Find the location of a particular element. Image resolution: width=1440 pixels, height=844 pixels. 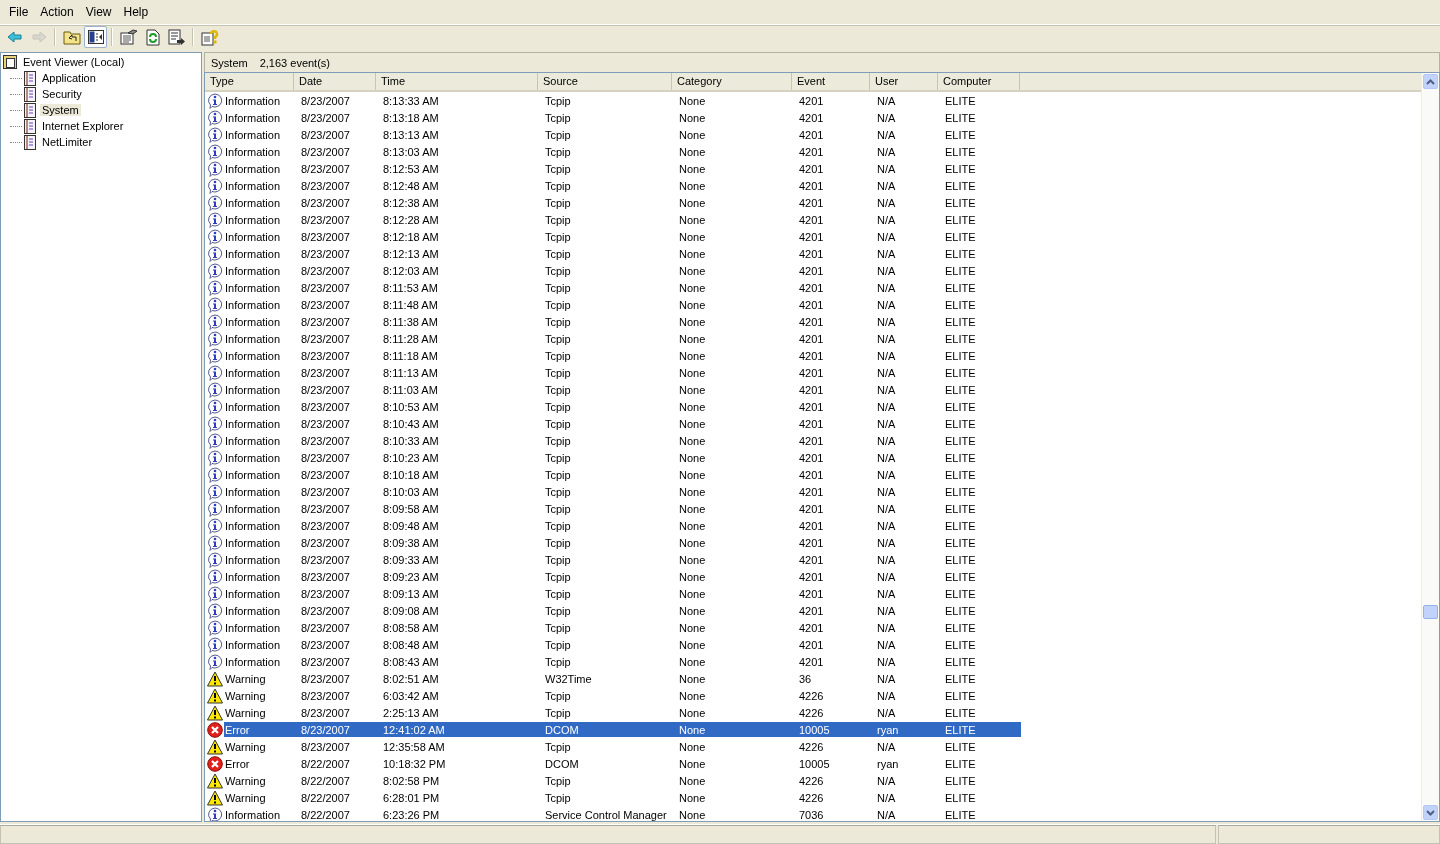

table-cell-text: 8/22/2007 is located at coordinates (325, 797).